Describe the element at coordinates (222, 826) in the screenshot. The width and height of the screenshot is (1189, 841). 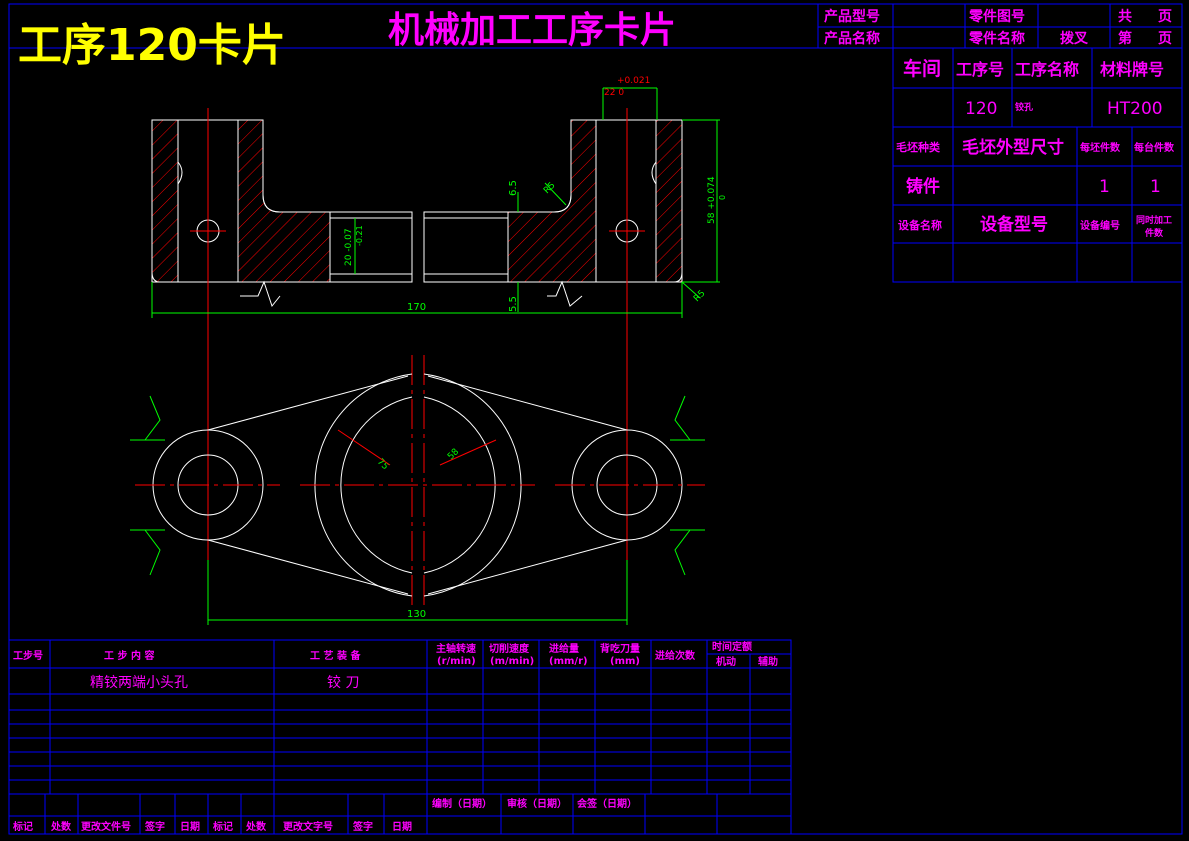
I see `mark-5: 标记` at that location.